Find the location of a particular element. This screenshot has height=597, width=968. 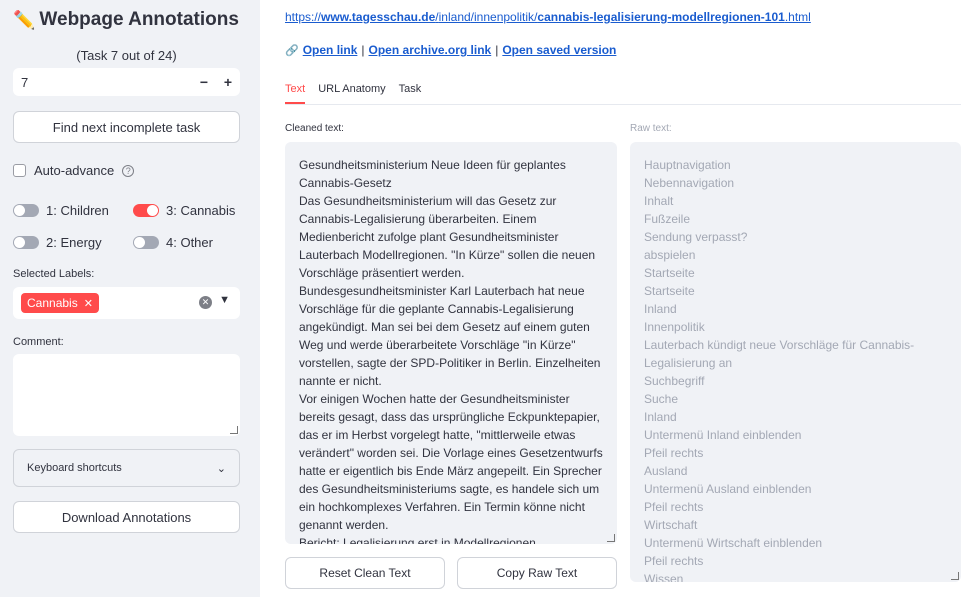

url-prefix: https:// is located at coordinates (303, 17).